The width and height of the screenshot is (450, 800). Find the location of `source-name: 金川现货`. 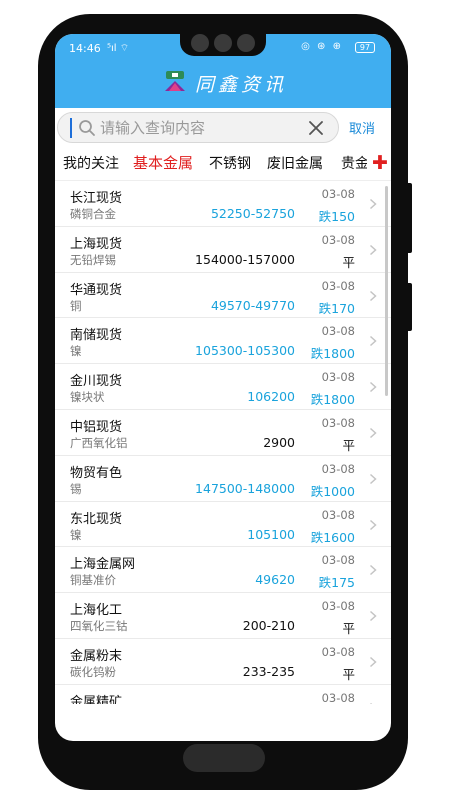

source-name: 金川现货 is located at coordinates (96, 382).